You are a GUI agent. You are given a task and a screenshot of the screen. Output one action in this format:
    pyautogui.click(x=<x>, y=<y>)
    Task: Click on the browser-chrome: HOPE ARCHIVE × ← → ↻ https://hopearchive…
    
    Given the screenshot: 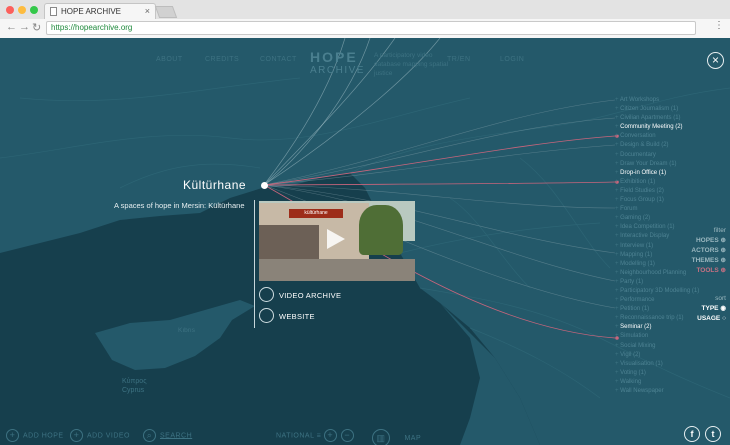 What is the action you would take?
    pyautogui.click(x=365, y=19)
    